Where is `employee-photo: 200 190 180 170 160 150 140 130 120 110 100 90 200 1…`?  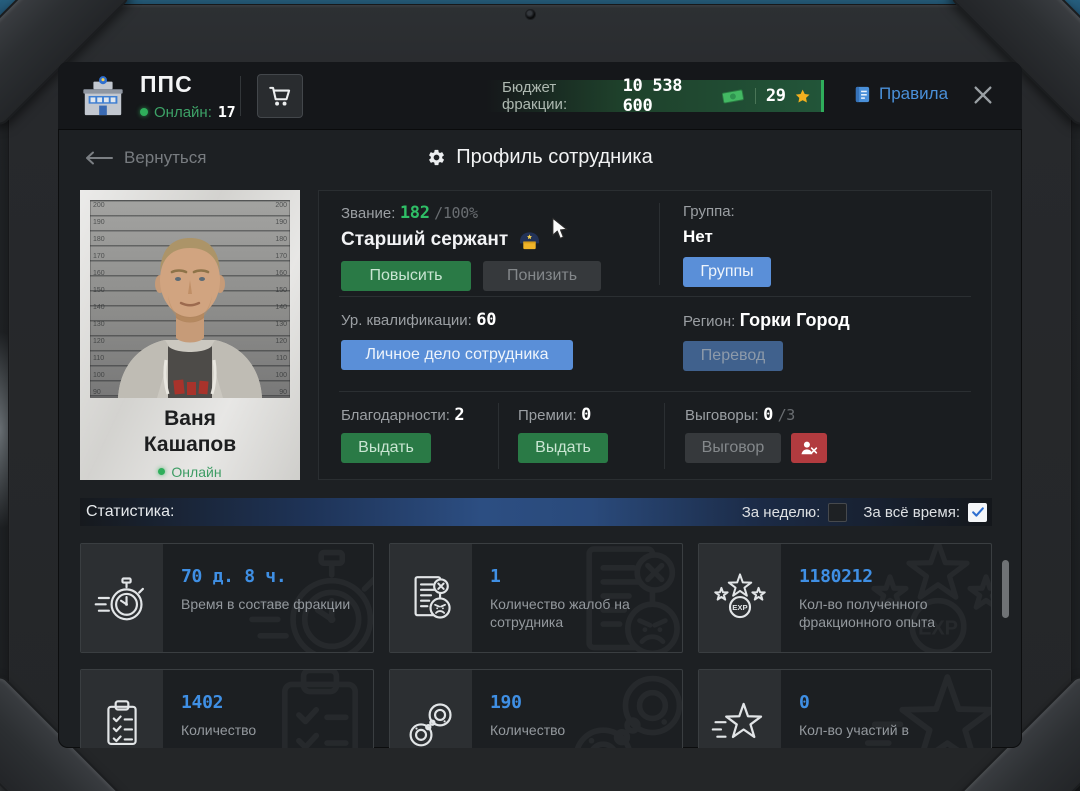
employee-photo: 200 190 180 170 160 150 140 130 120 110 100 90 200 1… is located at coordinates (190, 299).